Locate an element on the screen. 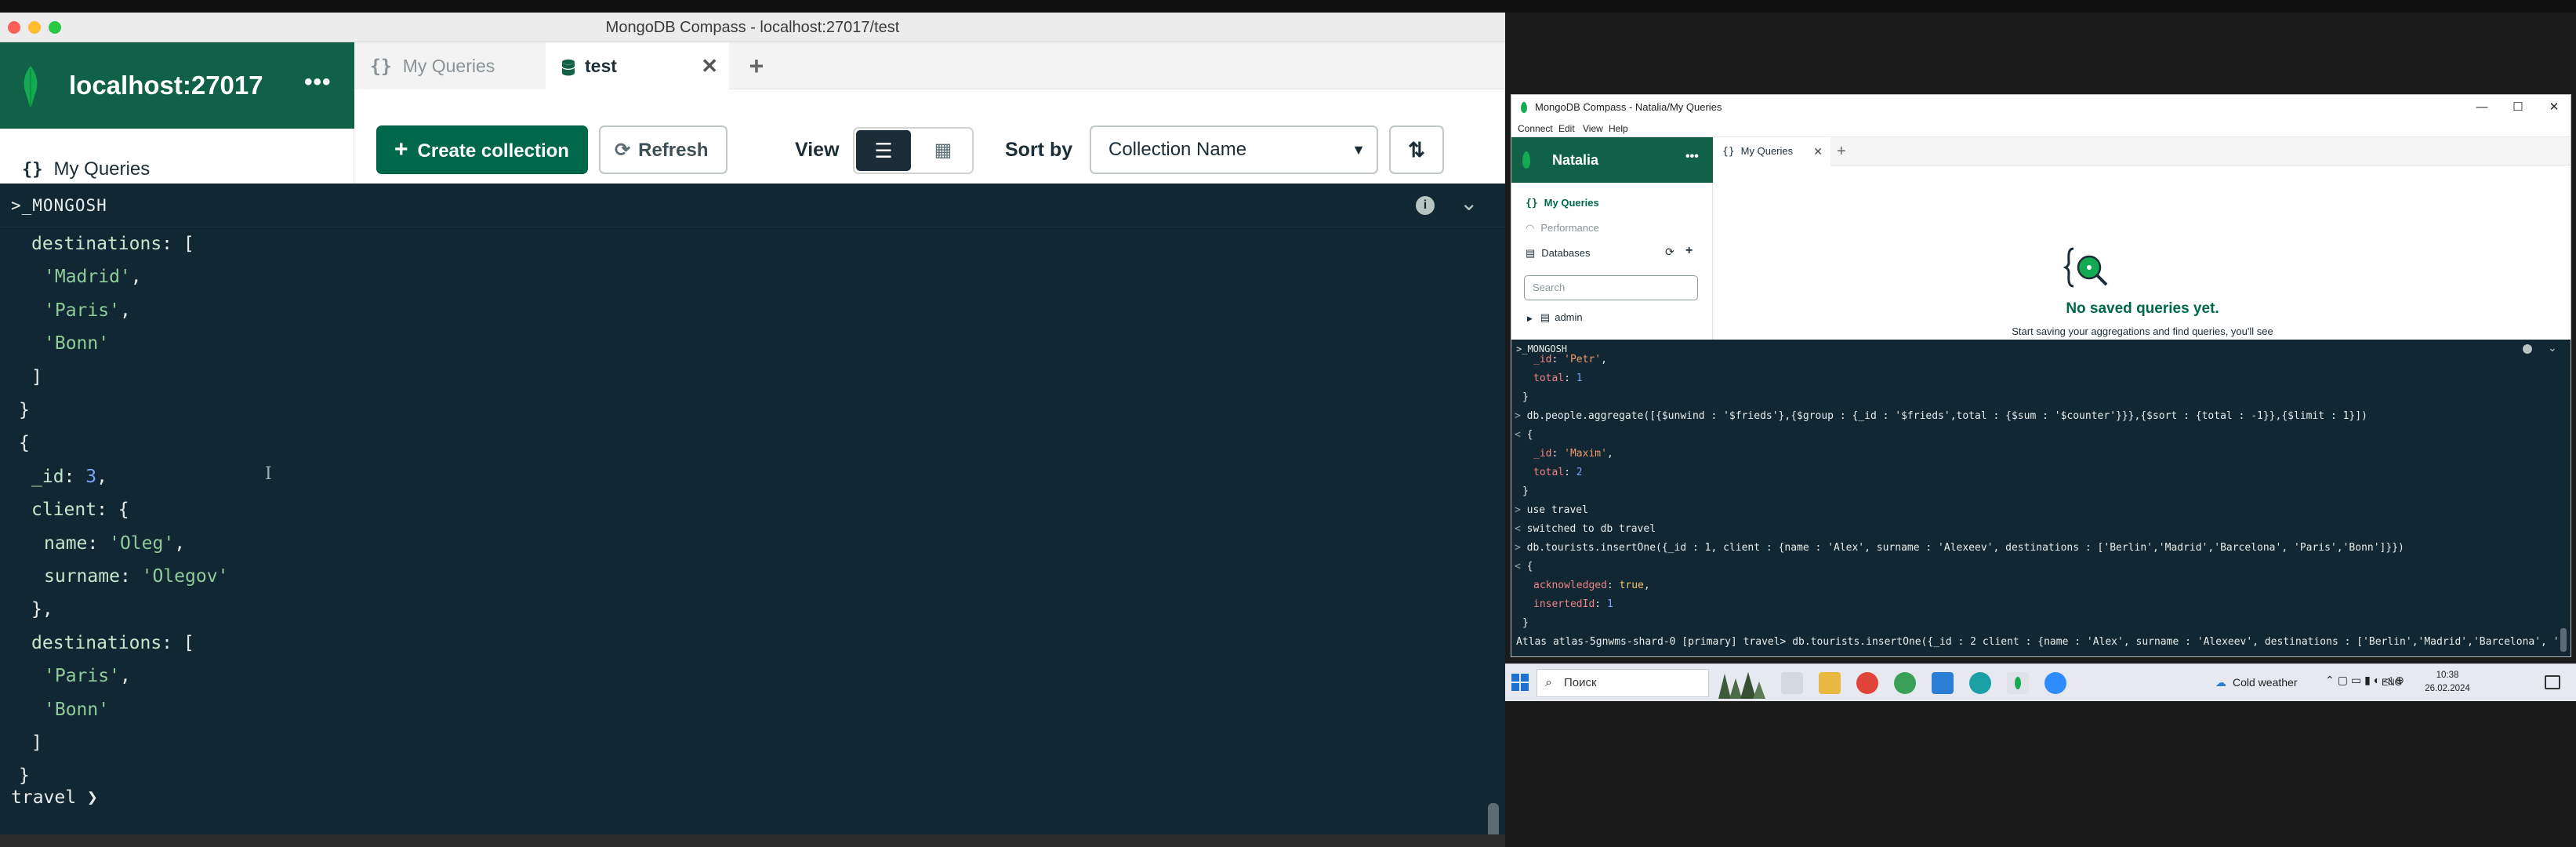  add-database-icon: + is located at coordinates (1689, 251).